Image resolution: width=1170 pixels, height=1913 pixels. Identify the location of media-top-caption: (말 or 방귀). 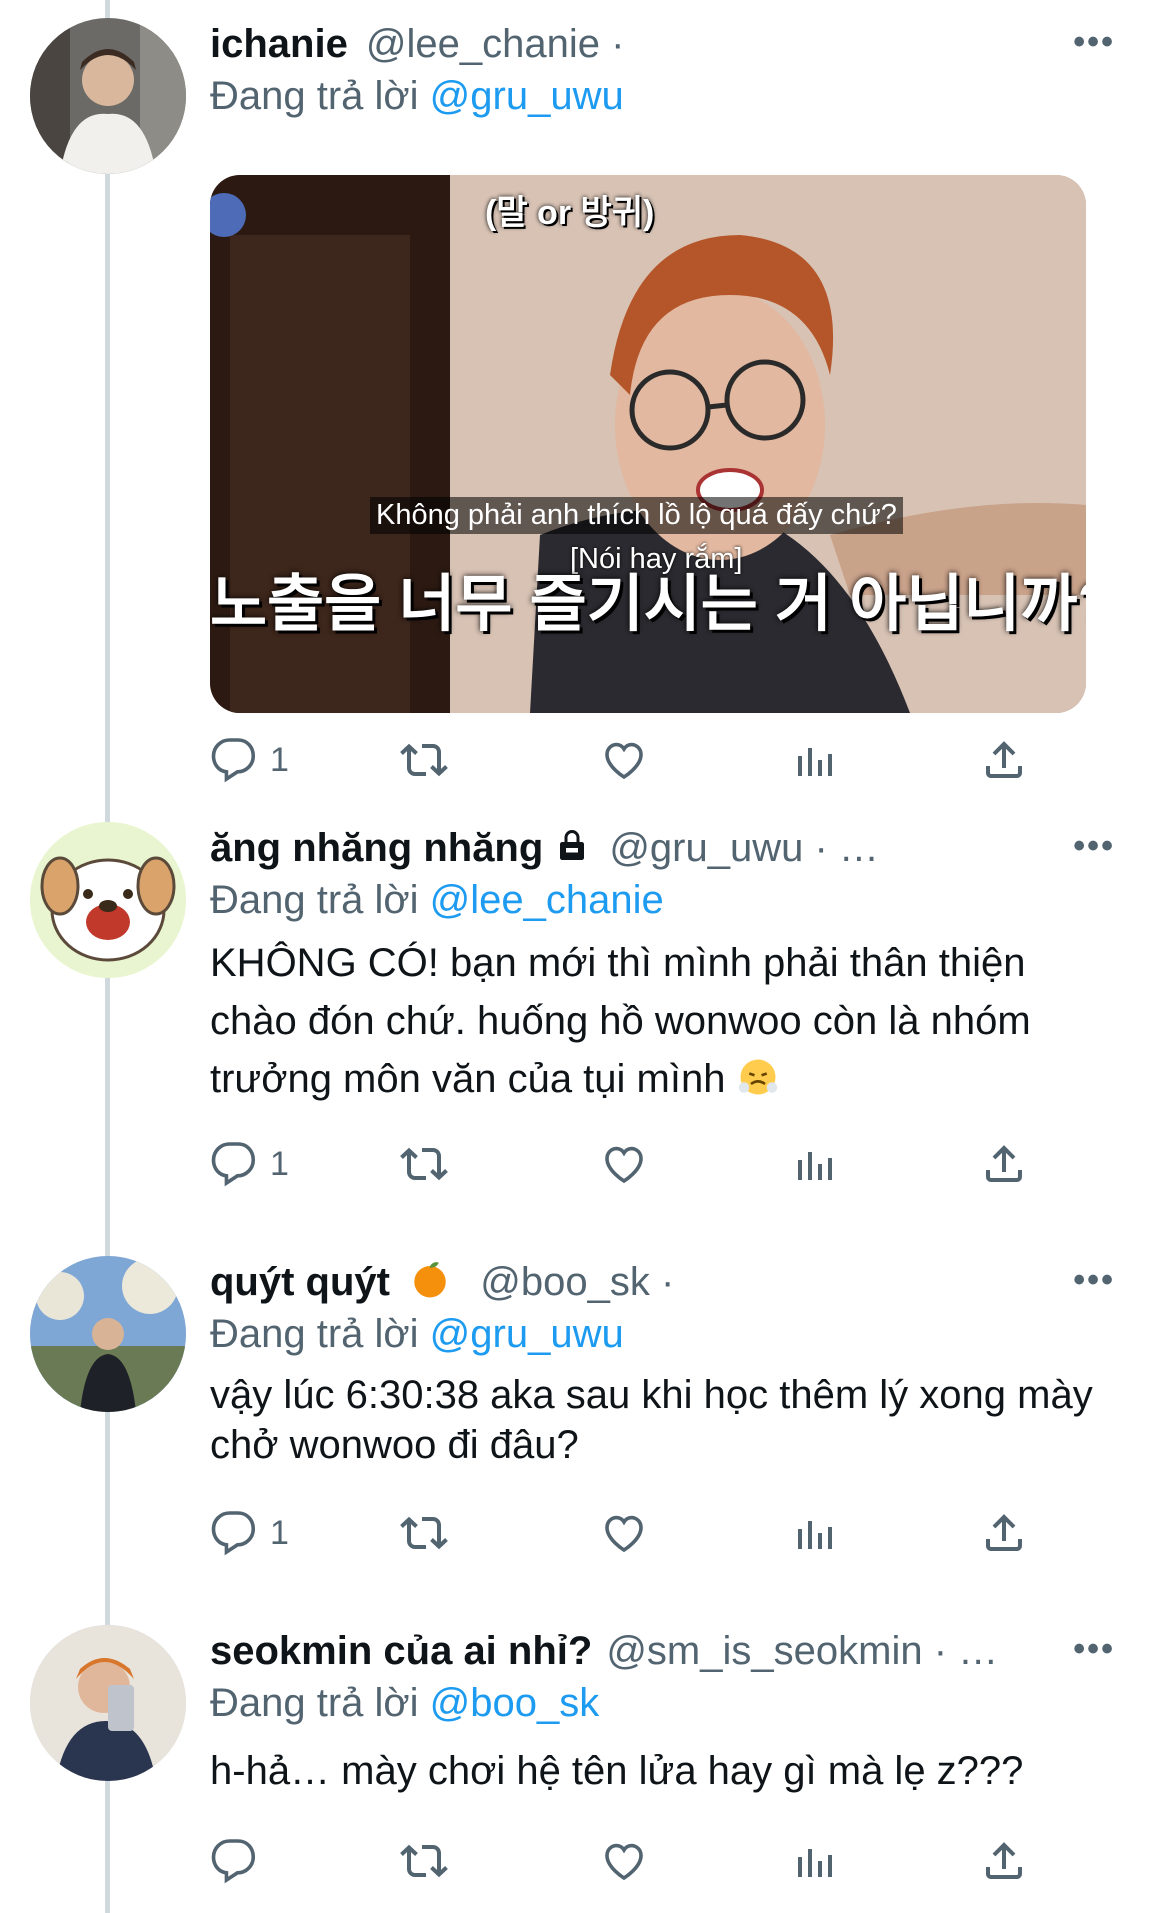
(570, 213).